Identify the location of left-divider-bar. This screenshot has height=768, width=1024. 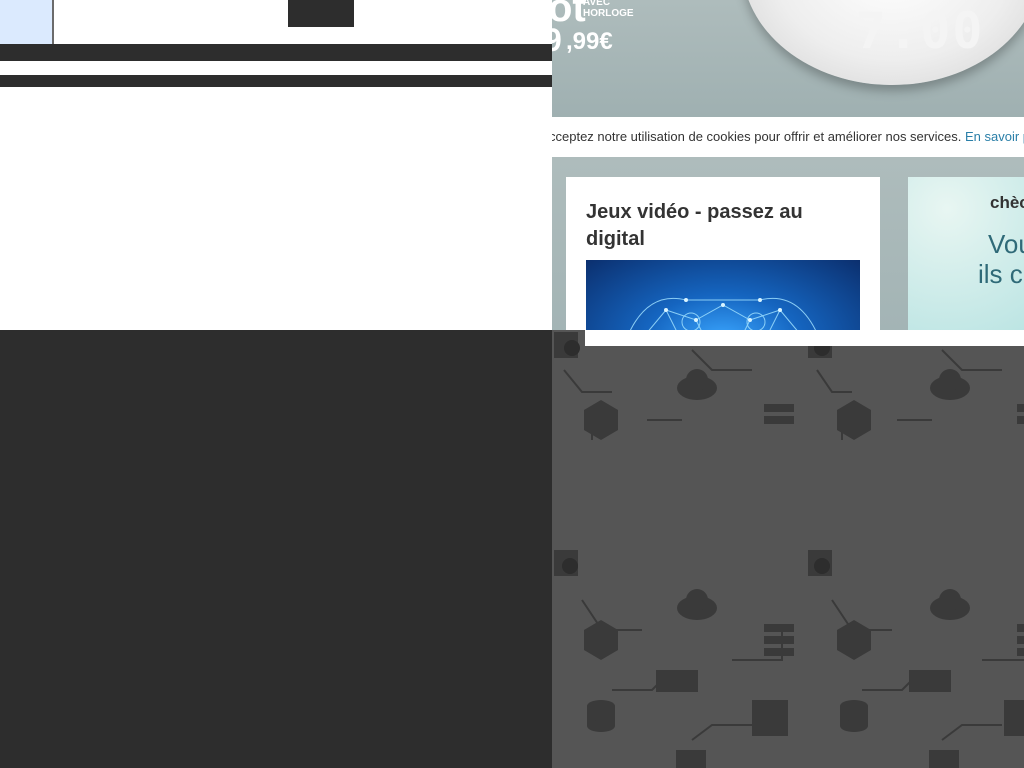
(276, 52).